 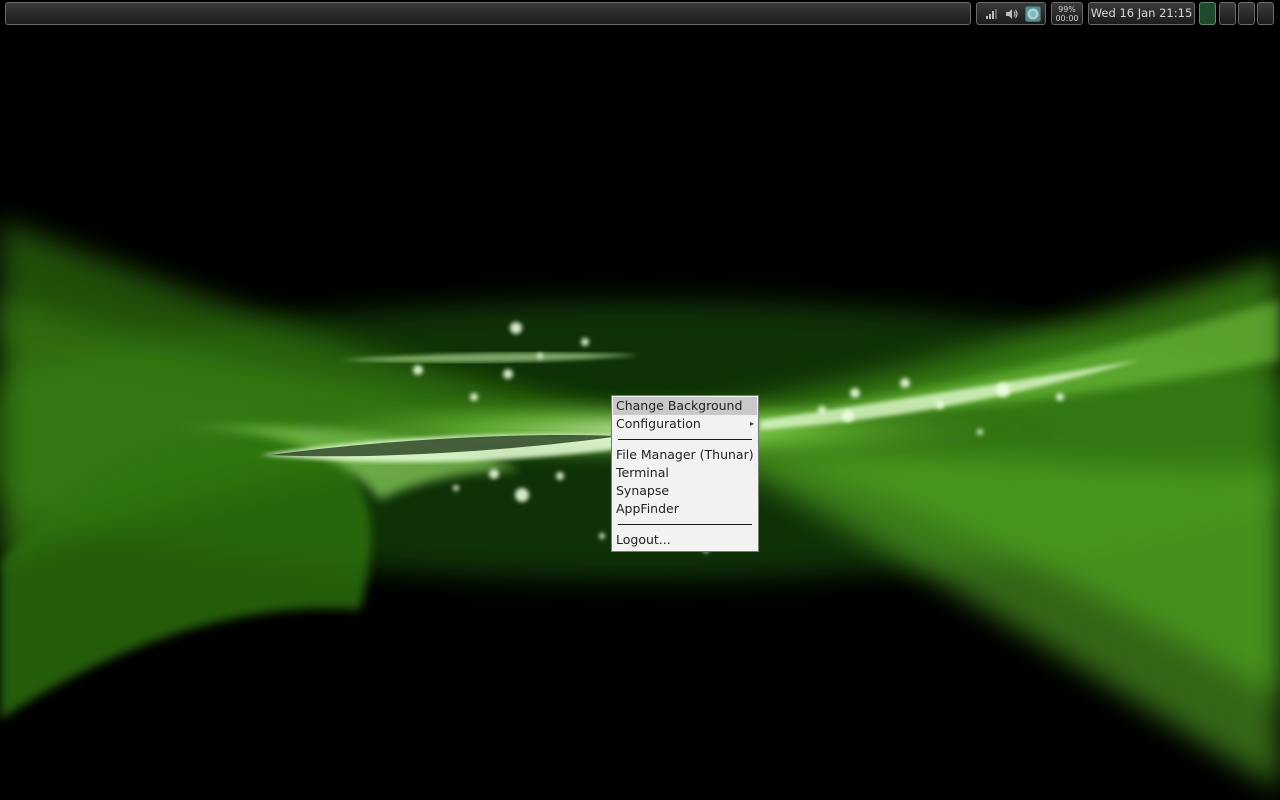 What do you see at coordinates (643, 490) in the screenshot?
I see `menu-item-label: Synapse` at bounding box center [643, 490].